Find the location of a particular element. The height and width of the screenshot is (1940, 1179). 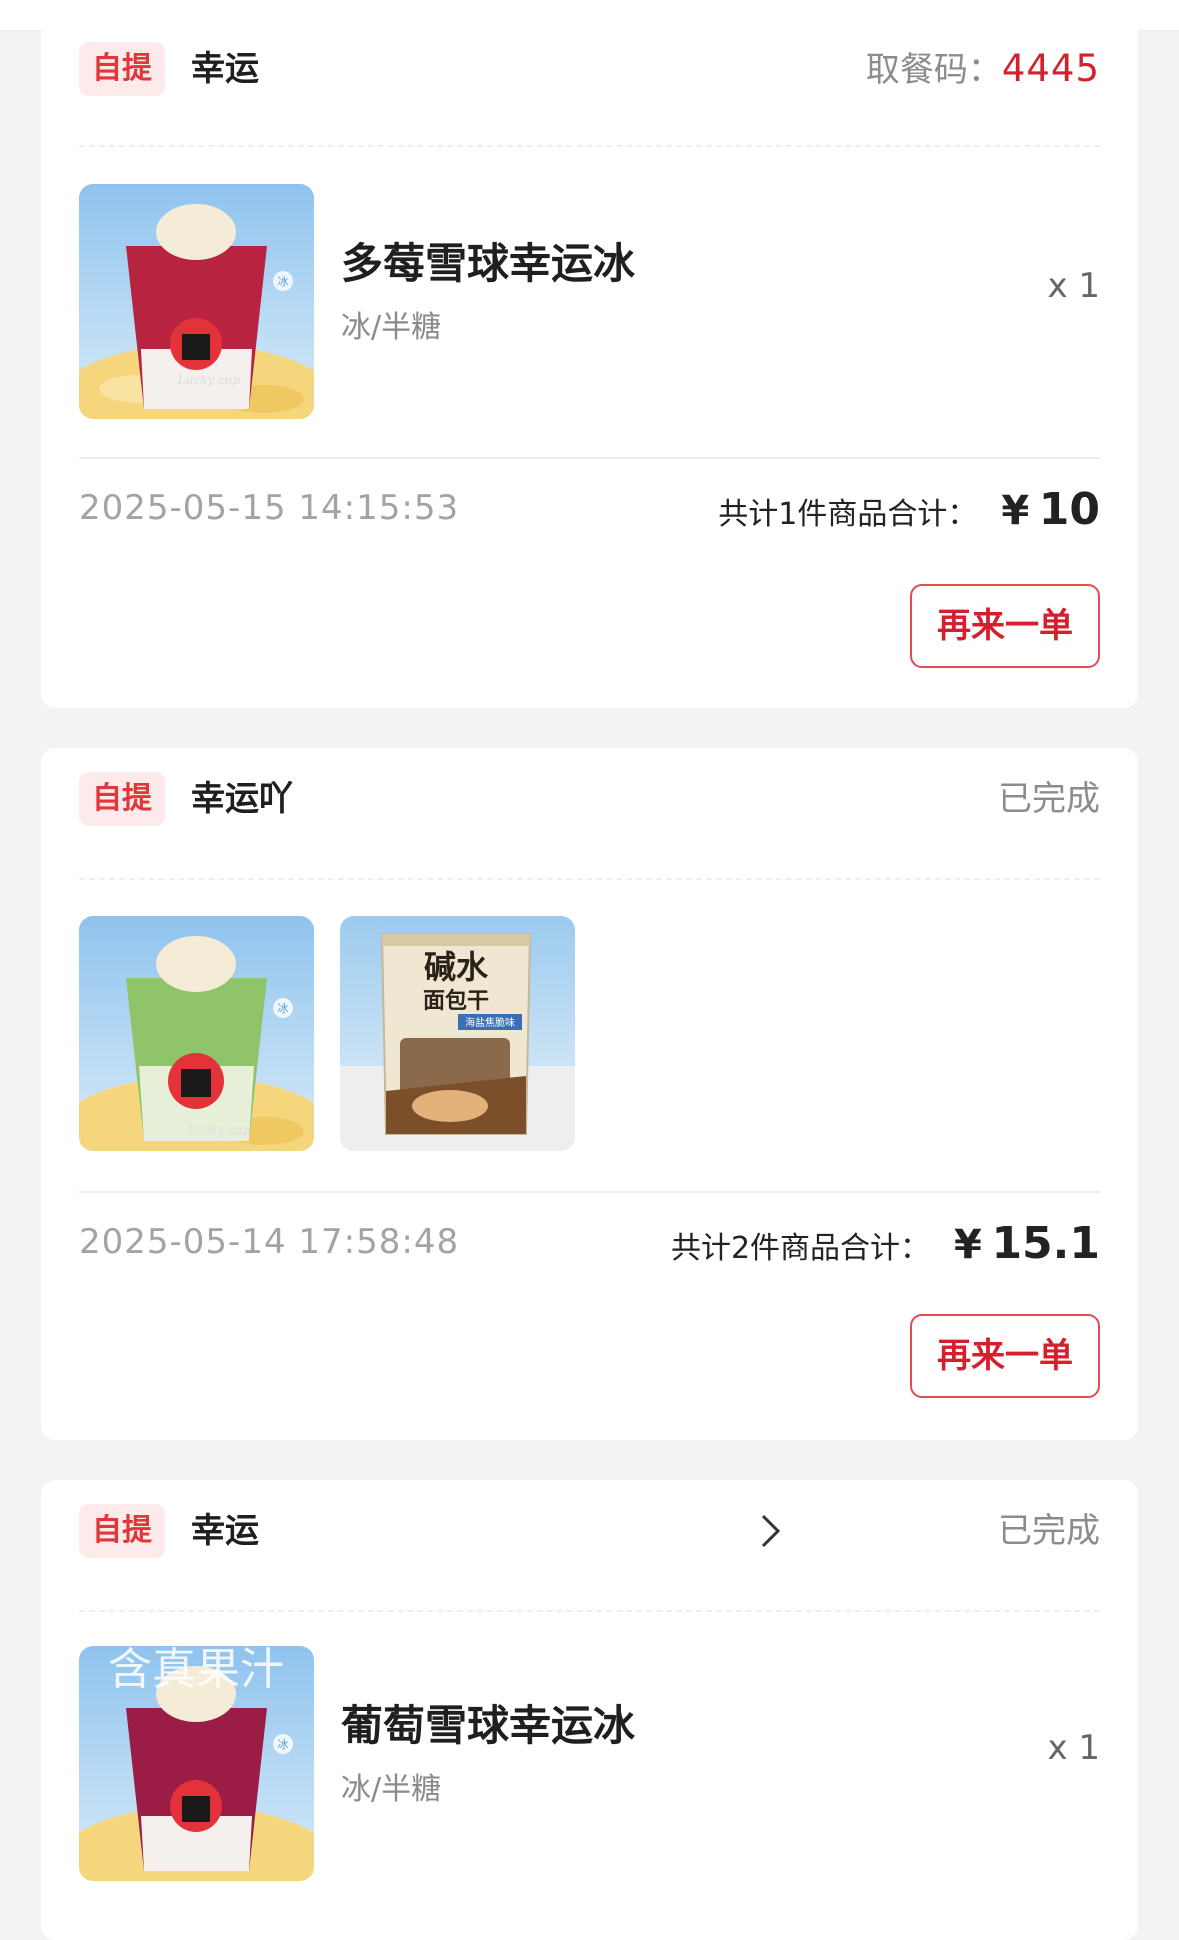

order-header: 自提 幸运 已完成 is located at coordinates (589, 1532).